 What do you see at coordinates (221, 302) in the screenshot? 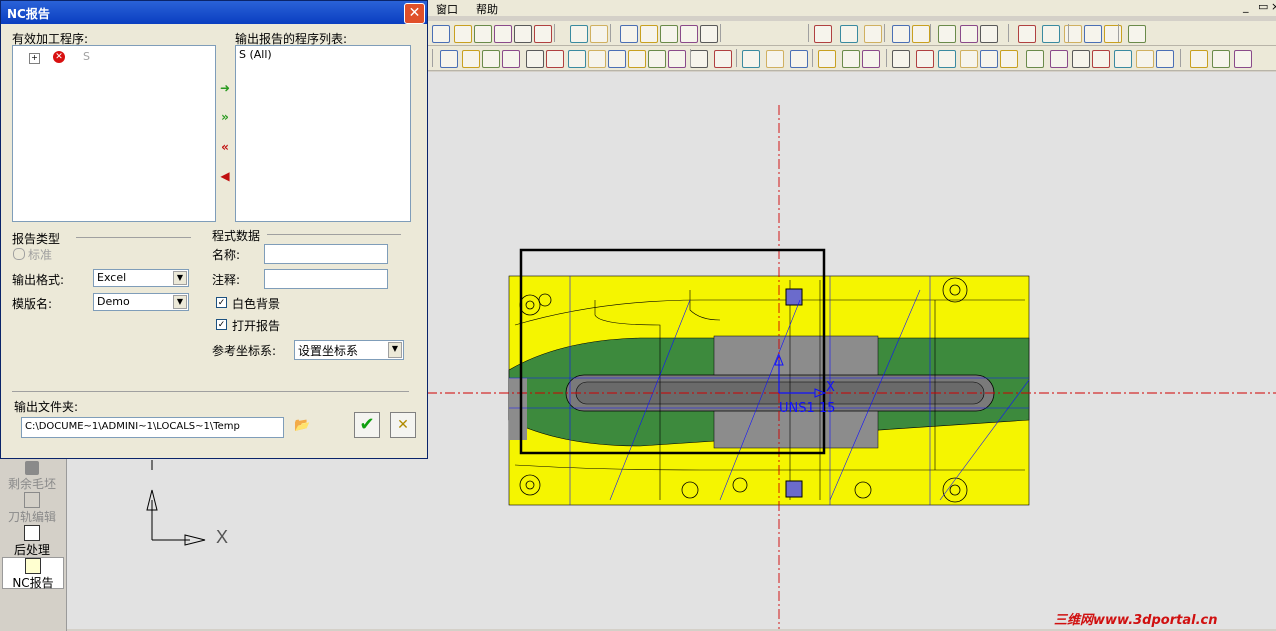
I see `white-background-checkbox: ✓` at bounding box center [221, 302].